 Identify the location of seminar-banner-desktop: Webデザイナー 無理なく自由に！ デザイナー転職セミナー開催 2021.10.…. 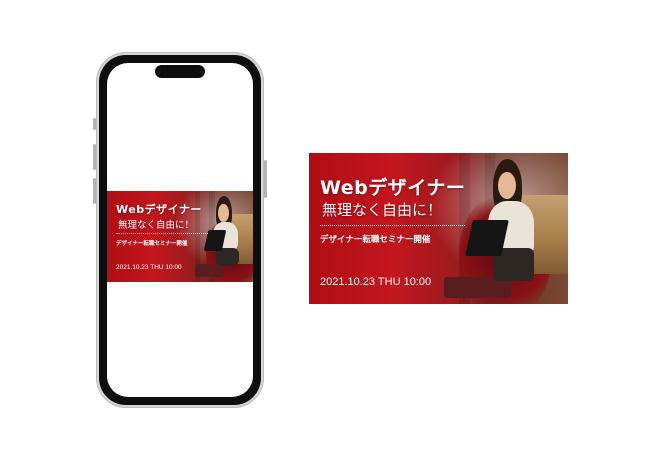
(438, 228).